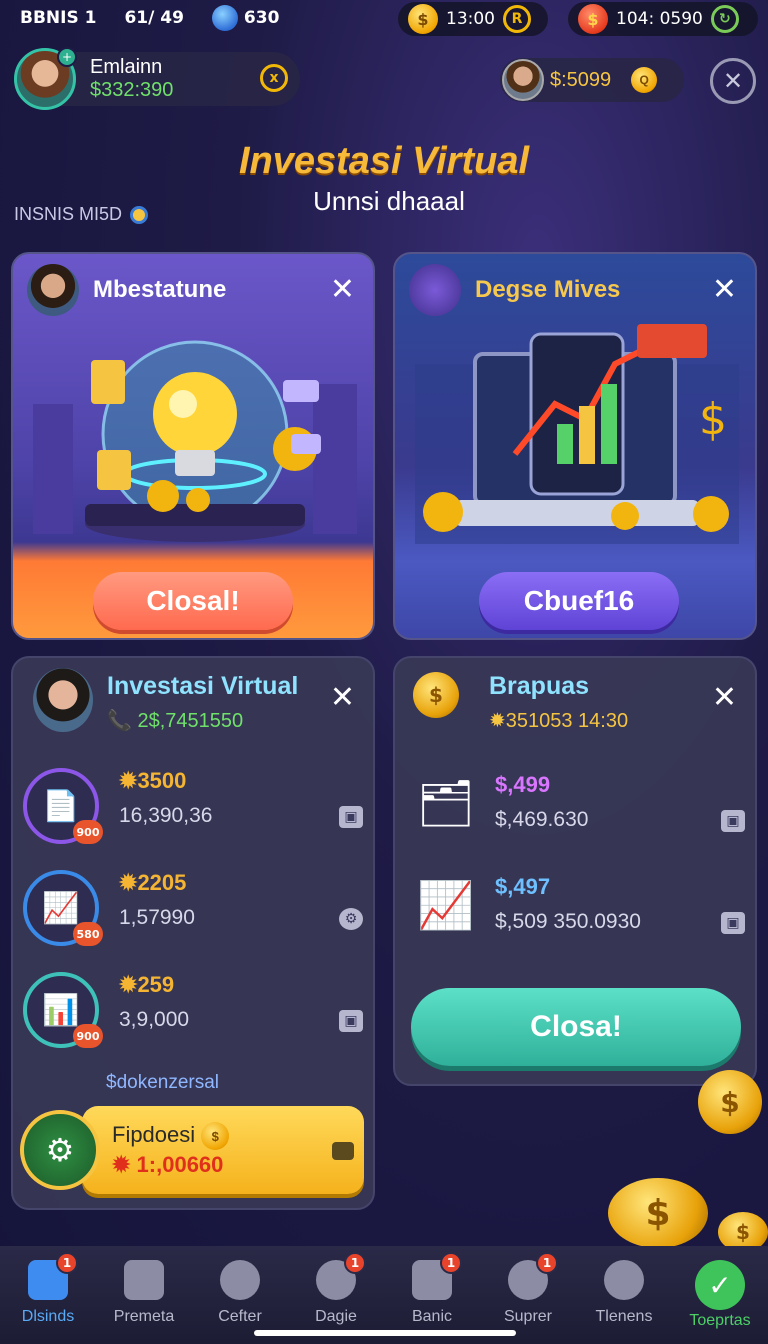  Describe the element at coordinates (542, 819) in the screenshot. I see `row-subvalue: $,469.630` at that location.